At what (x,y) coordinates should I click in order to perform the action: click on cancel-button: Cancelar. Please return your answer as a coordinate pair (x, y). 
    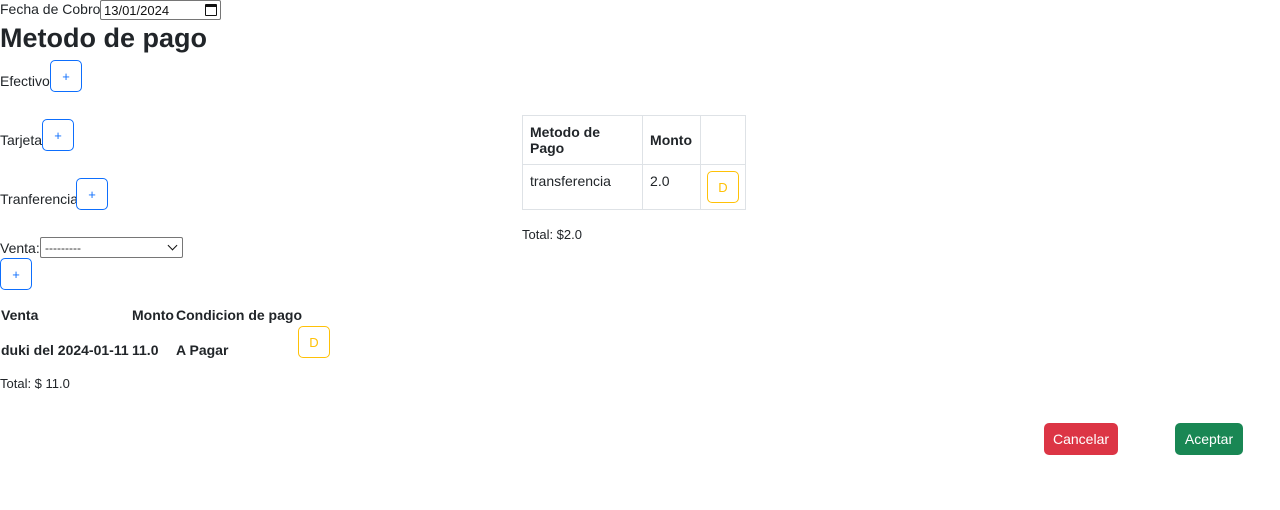
    Looking at the image, I should click on (1081, 439).